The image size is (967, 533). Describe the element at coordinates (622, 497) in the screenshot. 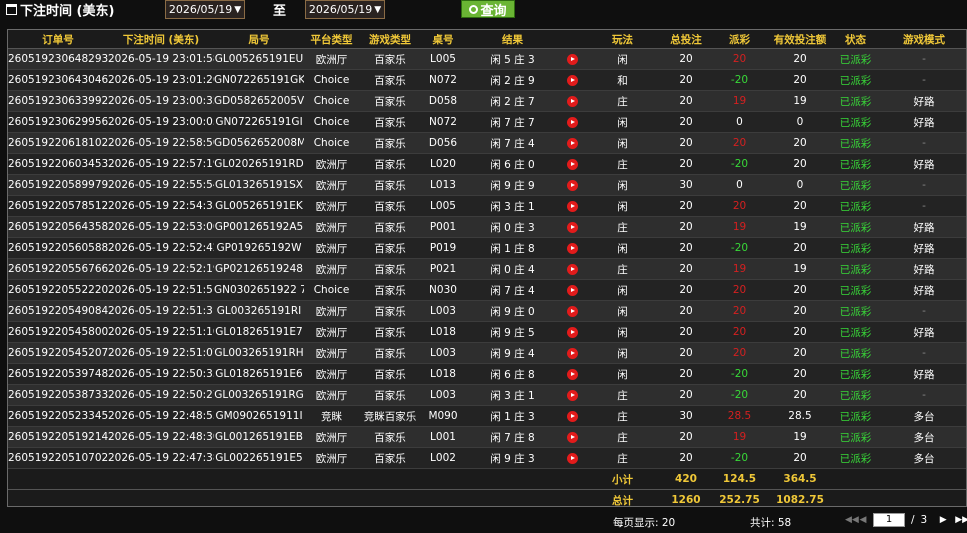

I see `total-row-label: 总计` at that location.